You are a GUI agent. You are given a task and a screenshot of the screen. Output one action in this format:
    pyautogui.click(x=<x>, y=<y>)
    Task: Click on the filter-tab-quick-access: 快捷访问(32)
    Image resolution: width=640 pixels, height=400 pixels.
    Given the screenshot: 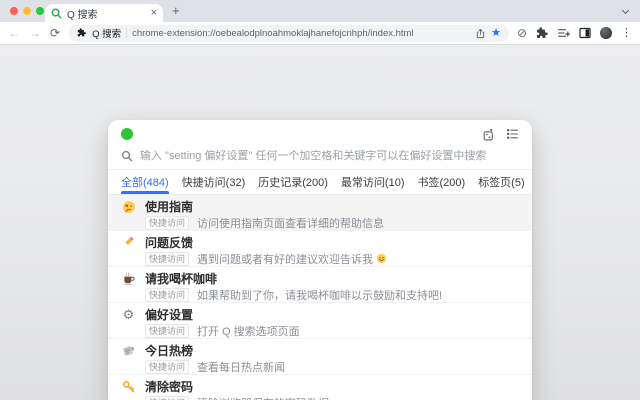 What is the action you would take?
    pyautogui.click(x=214, y=182)
    